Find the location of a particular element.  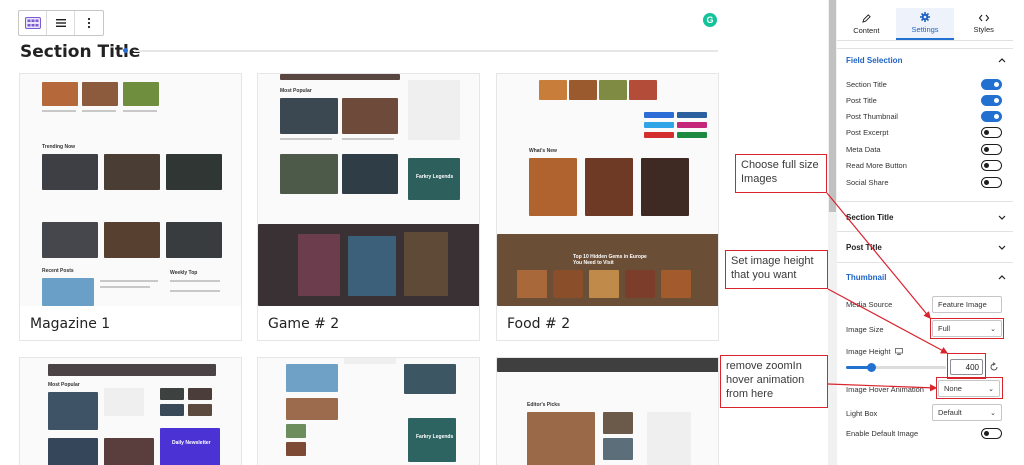

panel-tabs: Content Settings Styles is located at coordinates (925, 24).